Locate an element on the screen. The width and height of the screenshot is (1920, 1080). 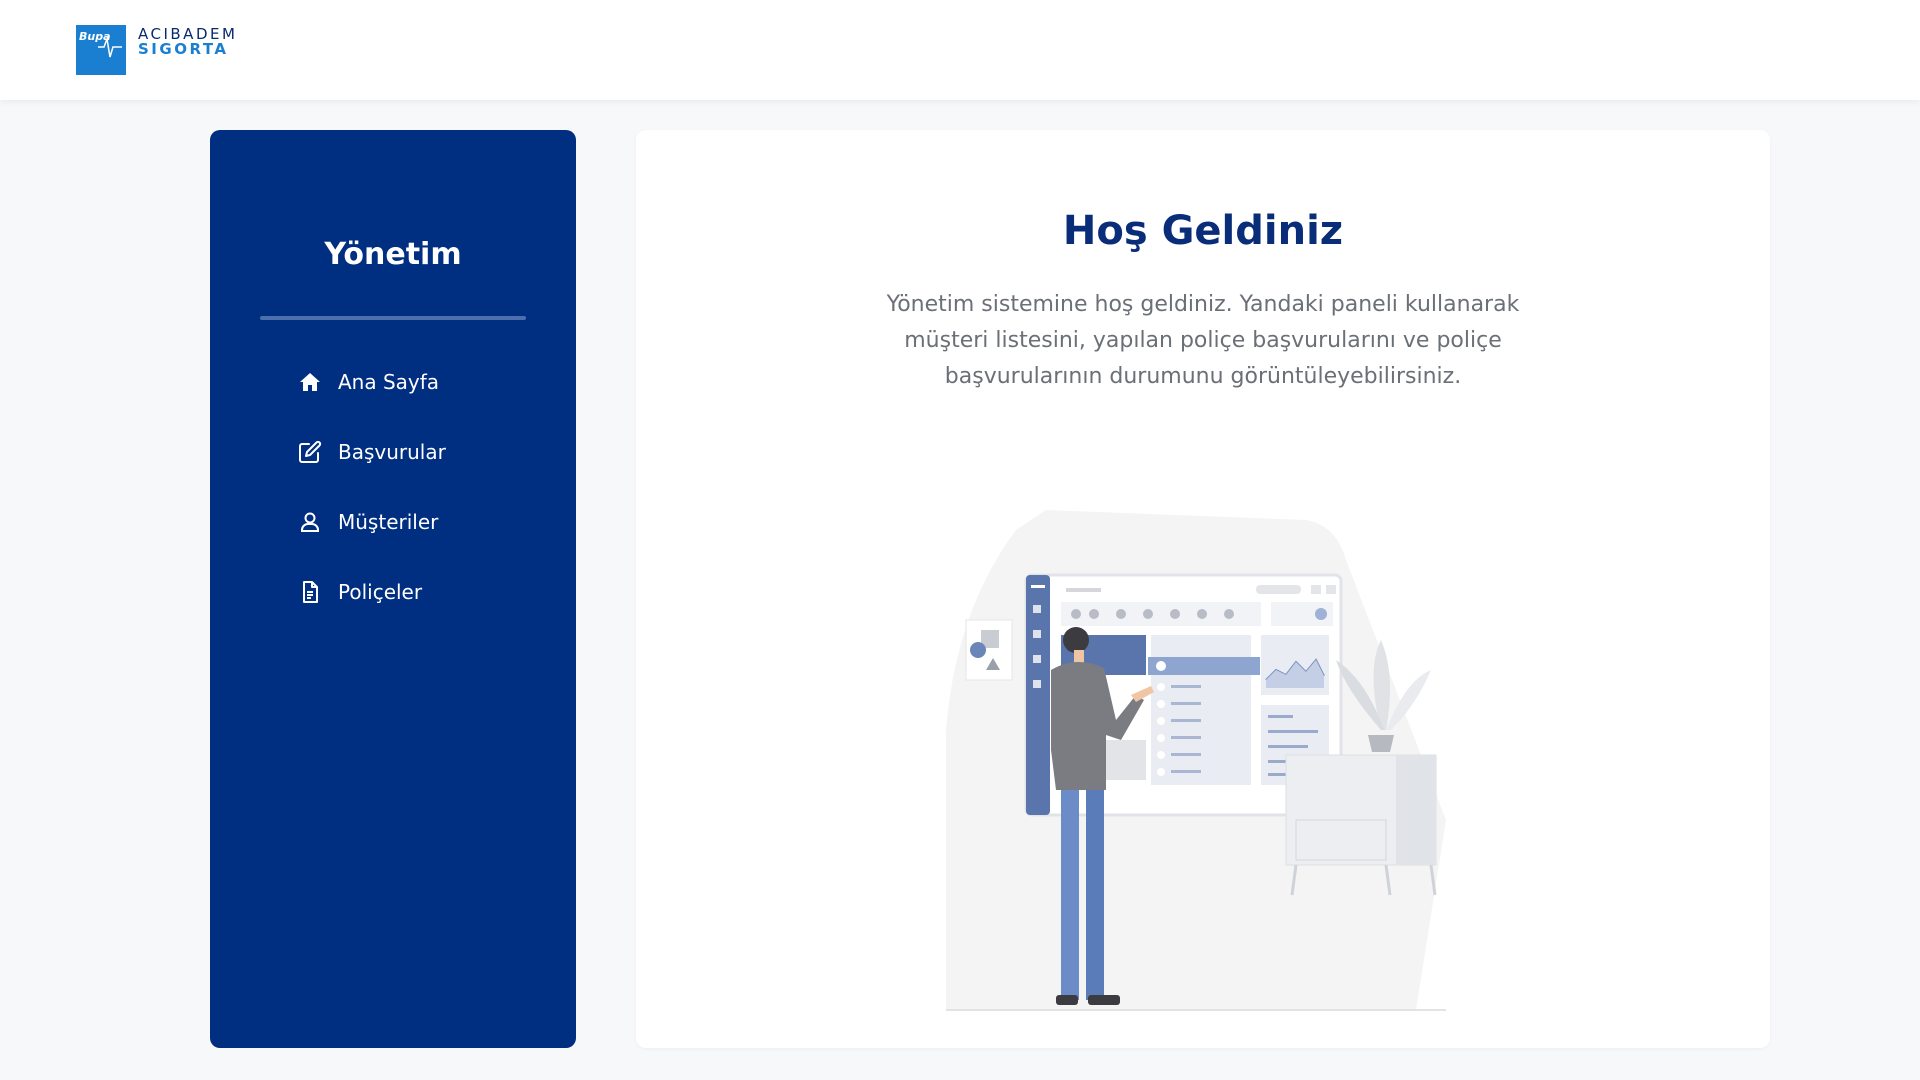
top-header: Bupa ACIBADEM SIGORTA is located at coordinates (960, 50).